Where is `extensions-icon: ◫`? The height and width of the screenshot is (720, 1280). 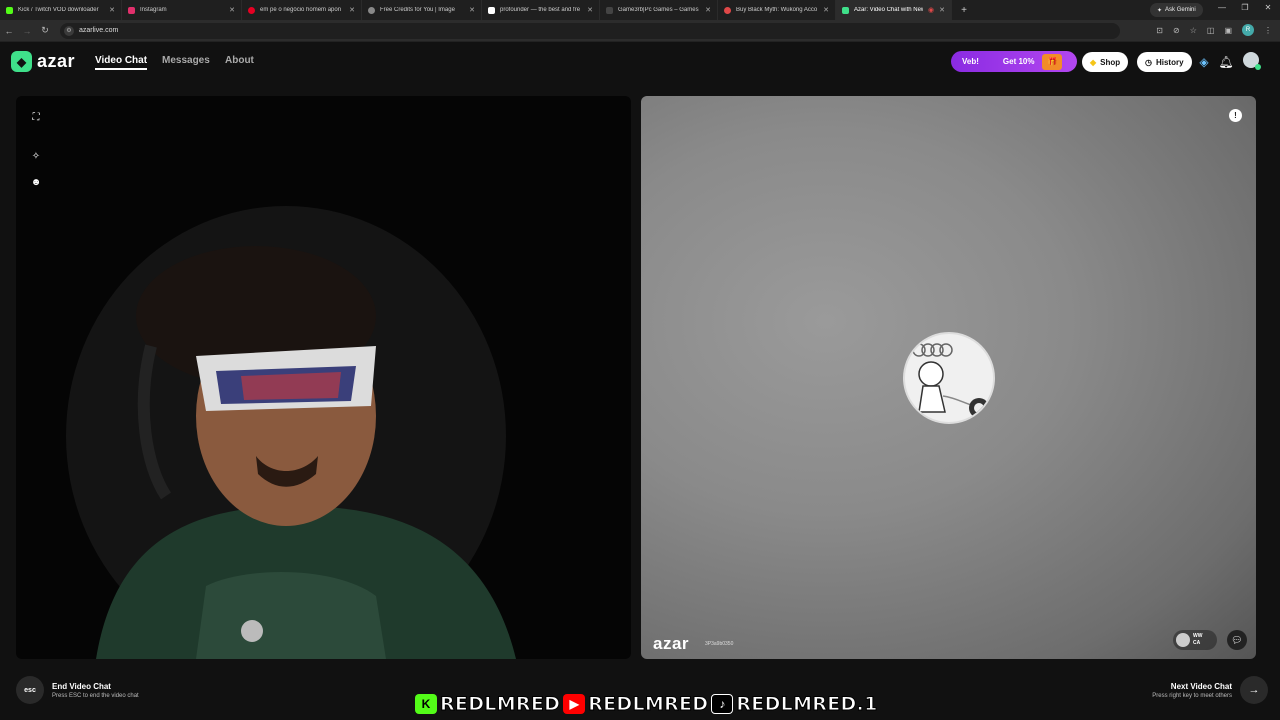 extensions-icon: ◫ is located at coordinates (1211, 30).